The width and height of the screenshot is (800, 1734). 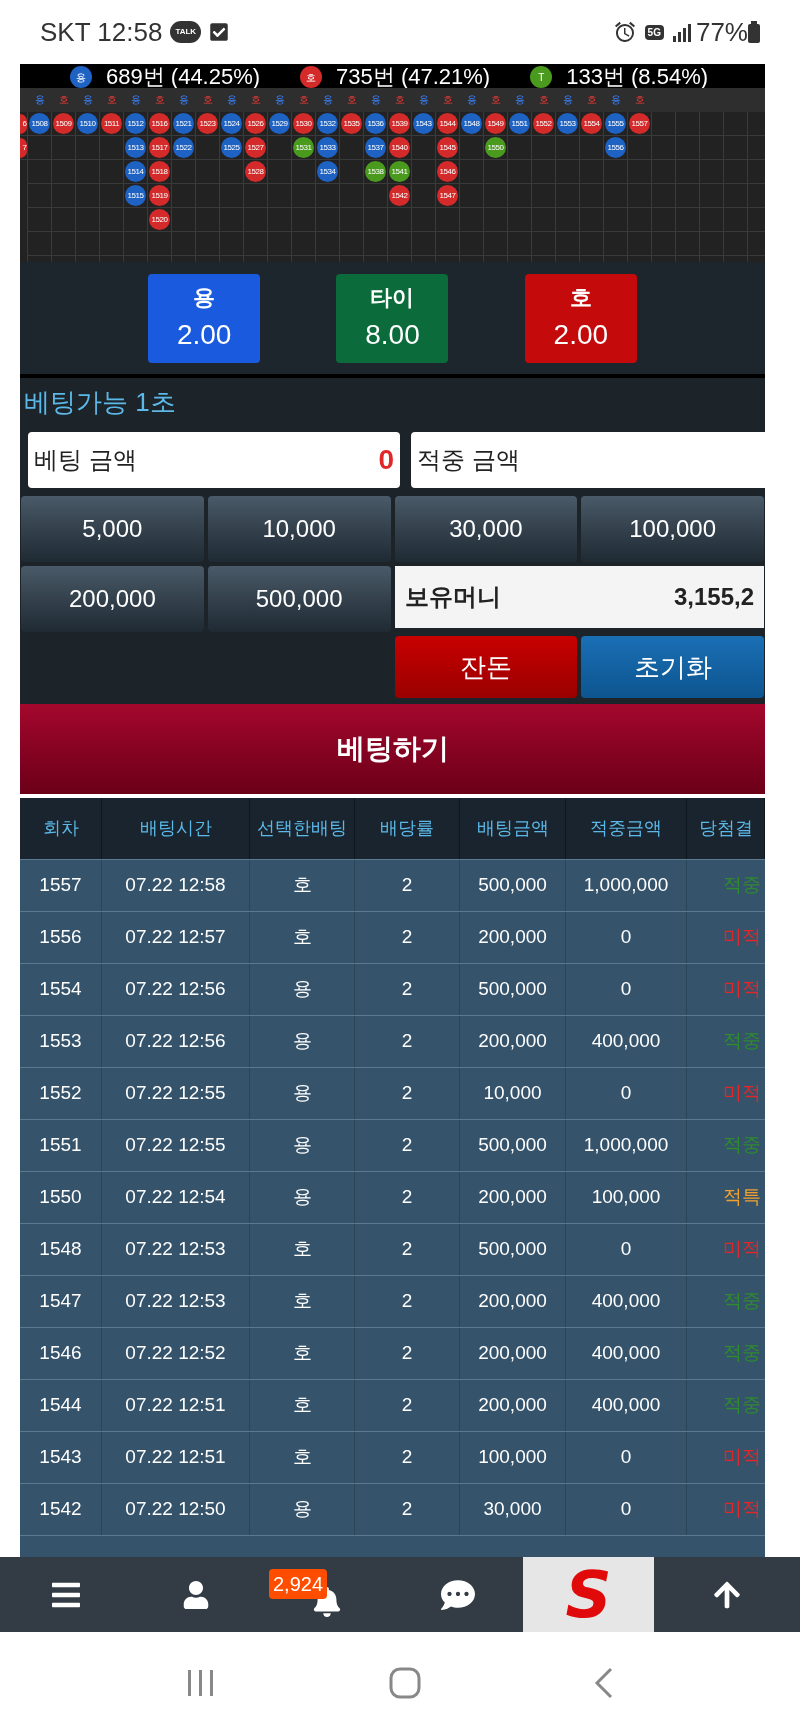 I want to click on column-header: 배팅금액, so click(x=513, y=828).